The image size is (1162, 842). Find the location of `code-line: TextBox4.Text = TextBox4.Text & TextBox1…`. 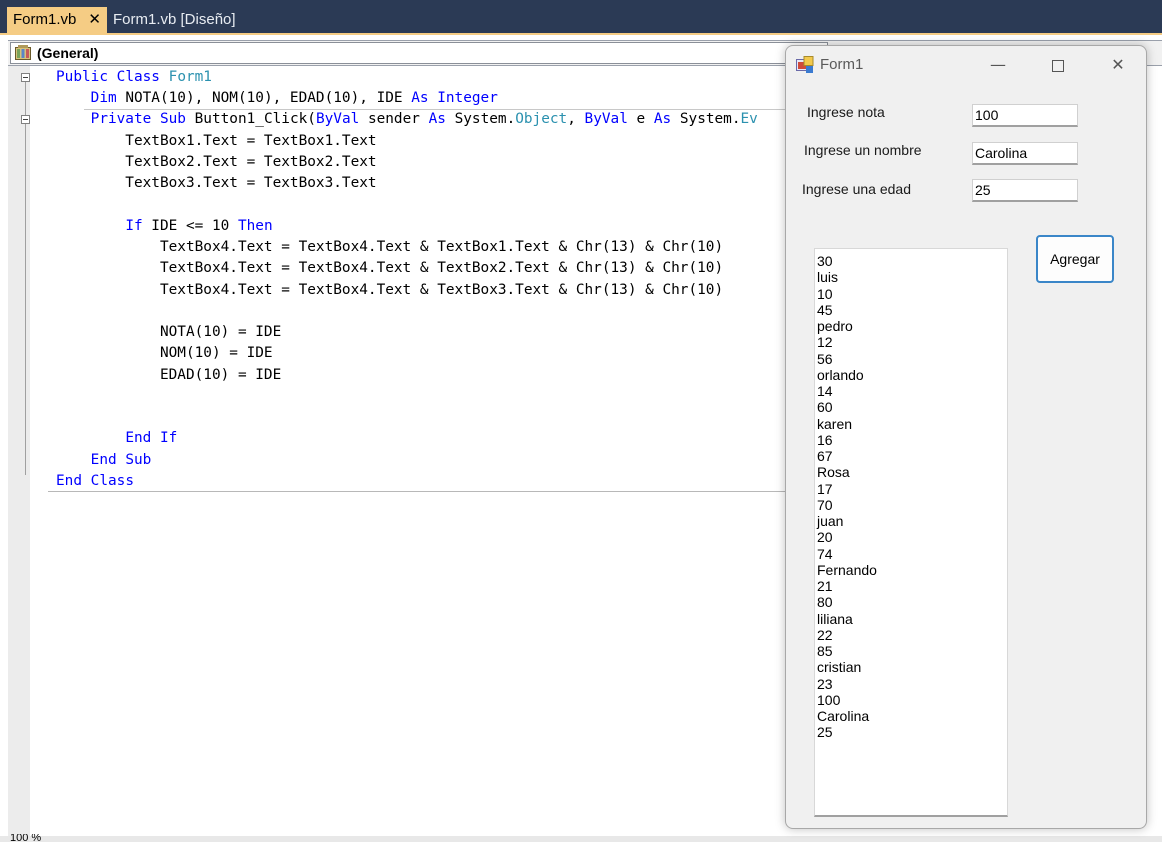

code-line: TextBox4.Text = TextBox4.Text & TextBox1… is located at coordinates (389, 247).